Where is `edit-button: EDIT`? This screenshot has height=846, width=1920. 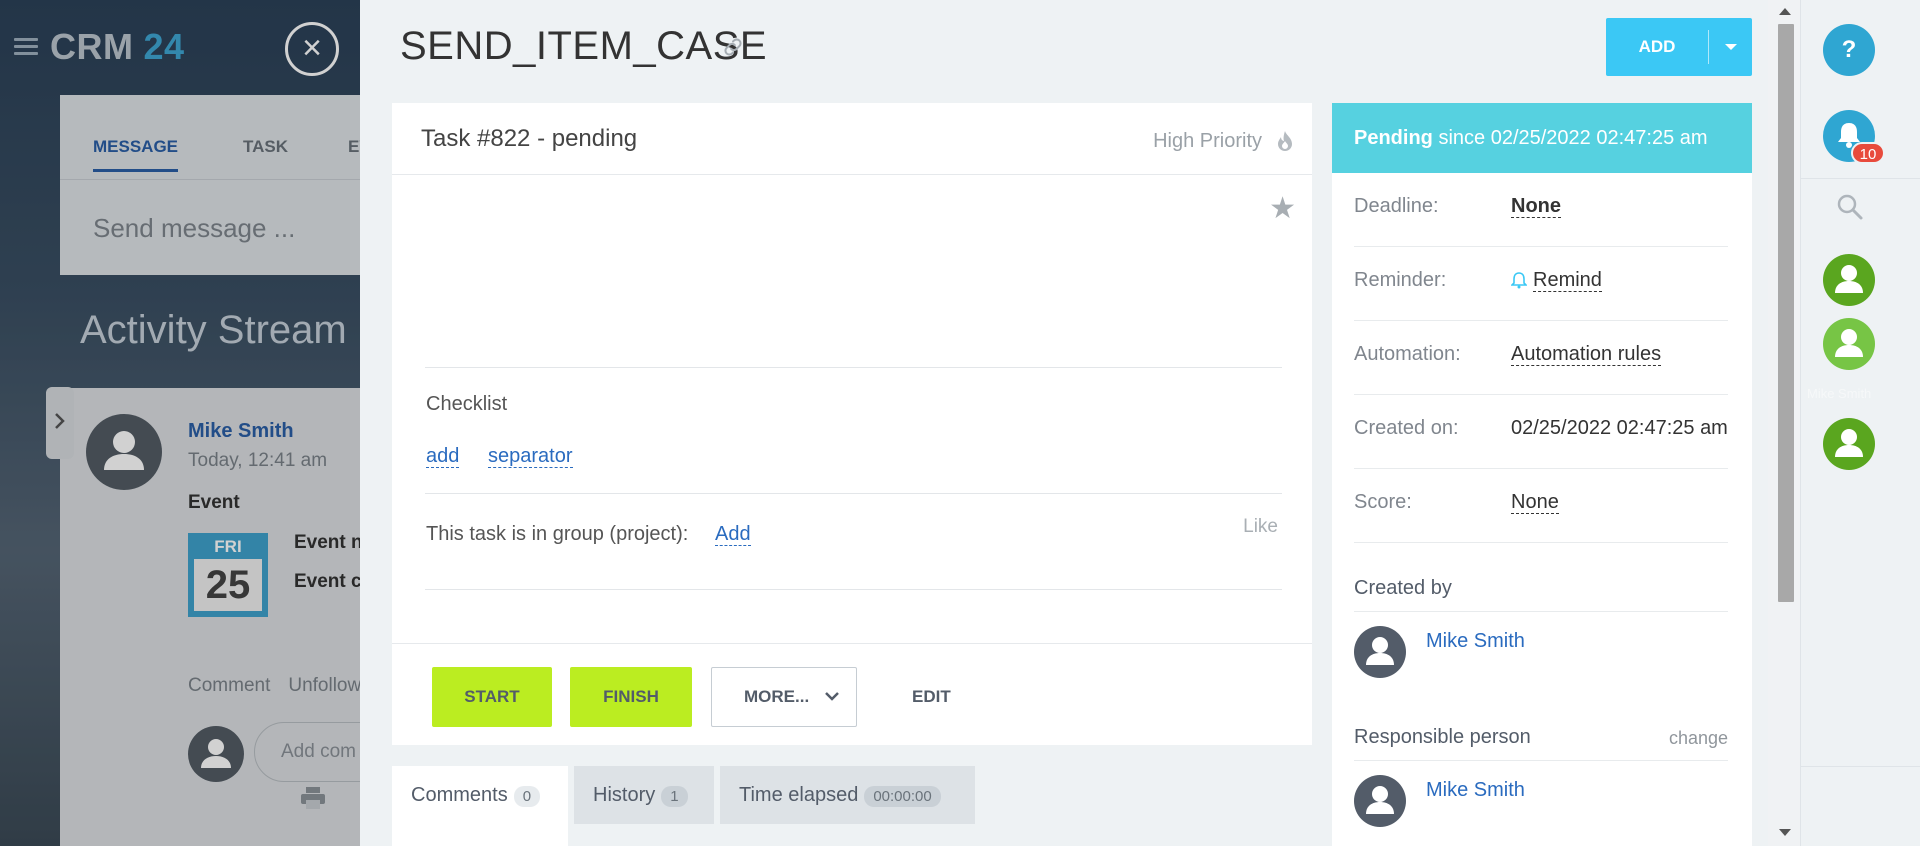 edit-button: EDIT is located at coordinates (931, 697).